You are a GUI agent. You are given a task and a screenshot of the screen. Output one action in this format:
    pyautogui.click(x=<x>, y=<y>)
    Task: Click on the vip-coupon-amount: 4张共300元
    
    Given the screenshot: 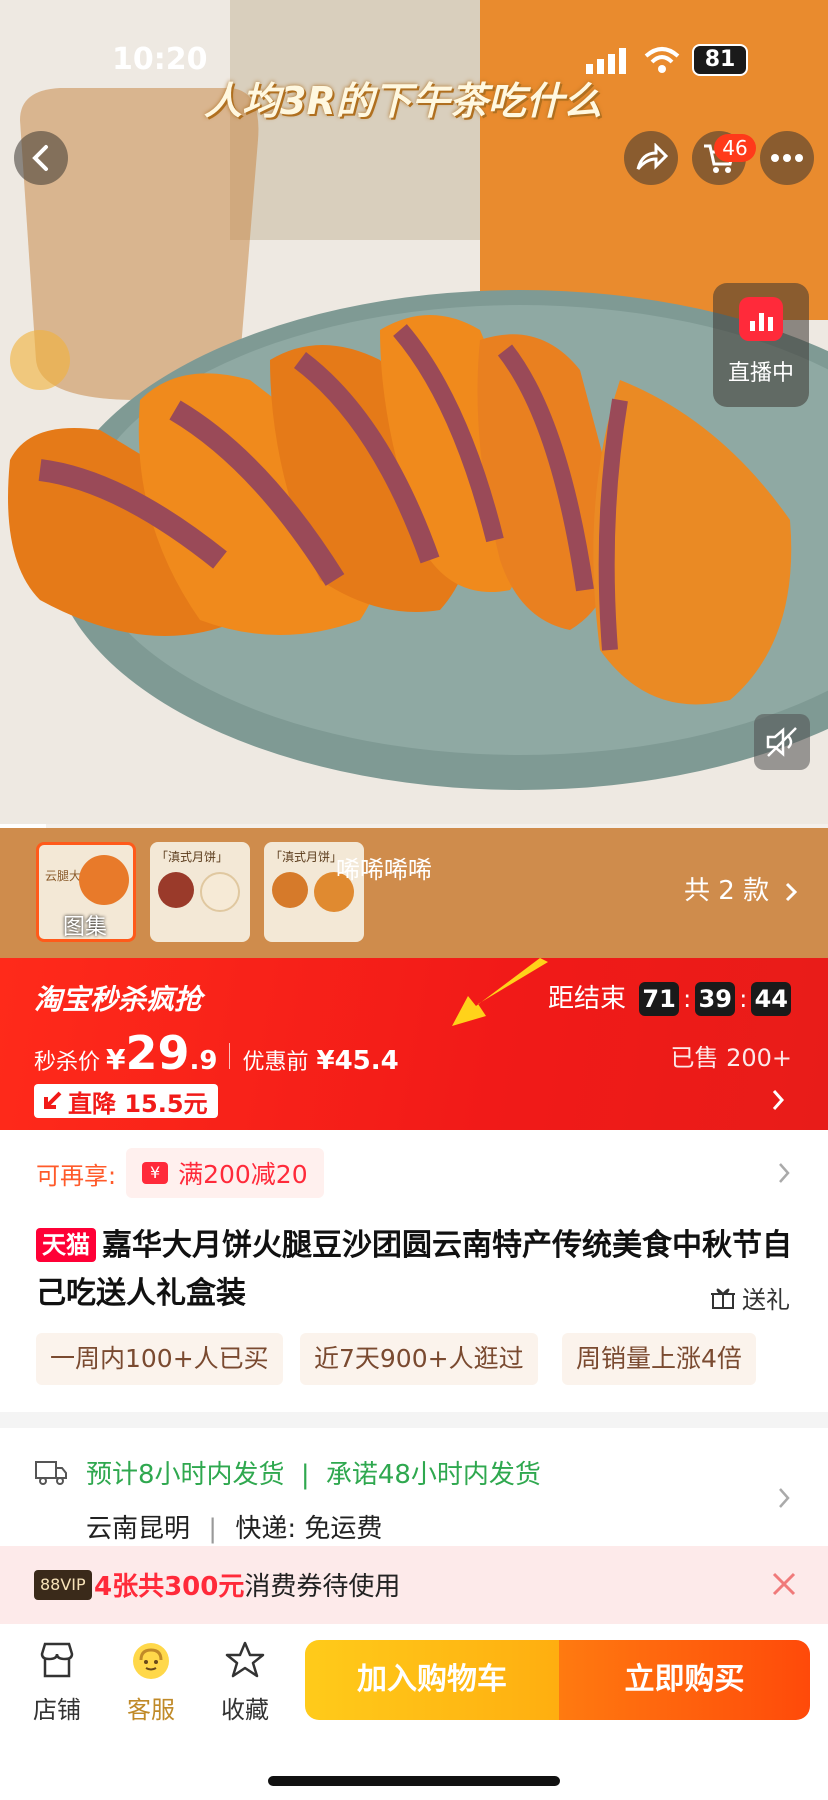 What is the action you would take?
    pyautogui.click(x=169, y=1587)
    